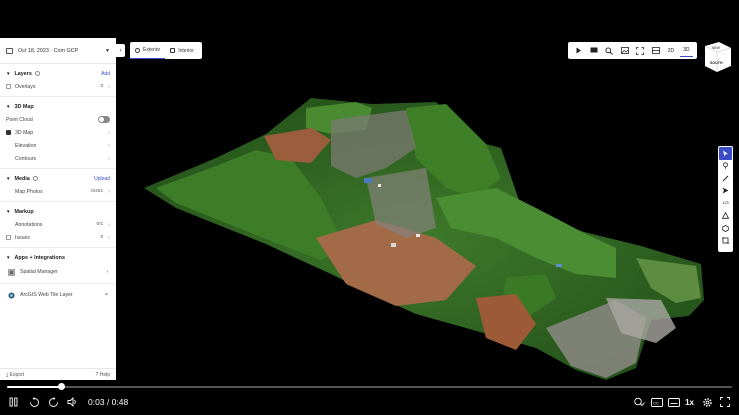 This screenshot has height=415, width=739. Describe the element at coordinates (22, 237) in the screenshot. I see `issues-label: Issues` at that location.